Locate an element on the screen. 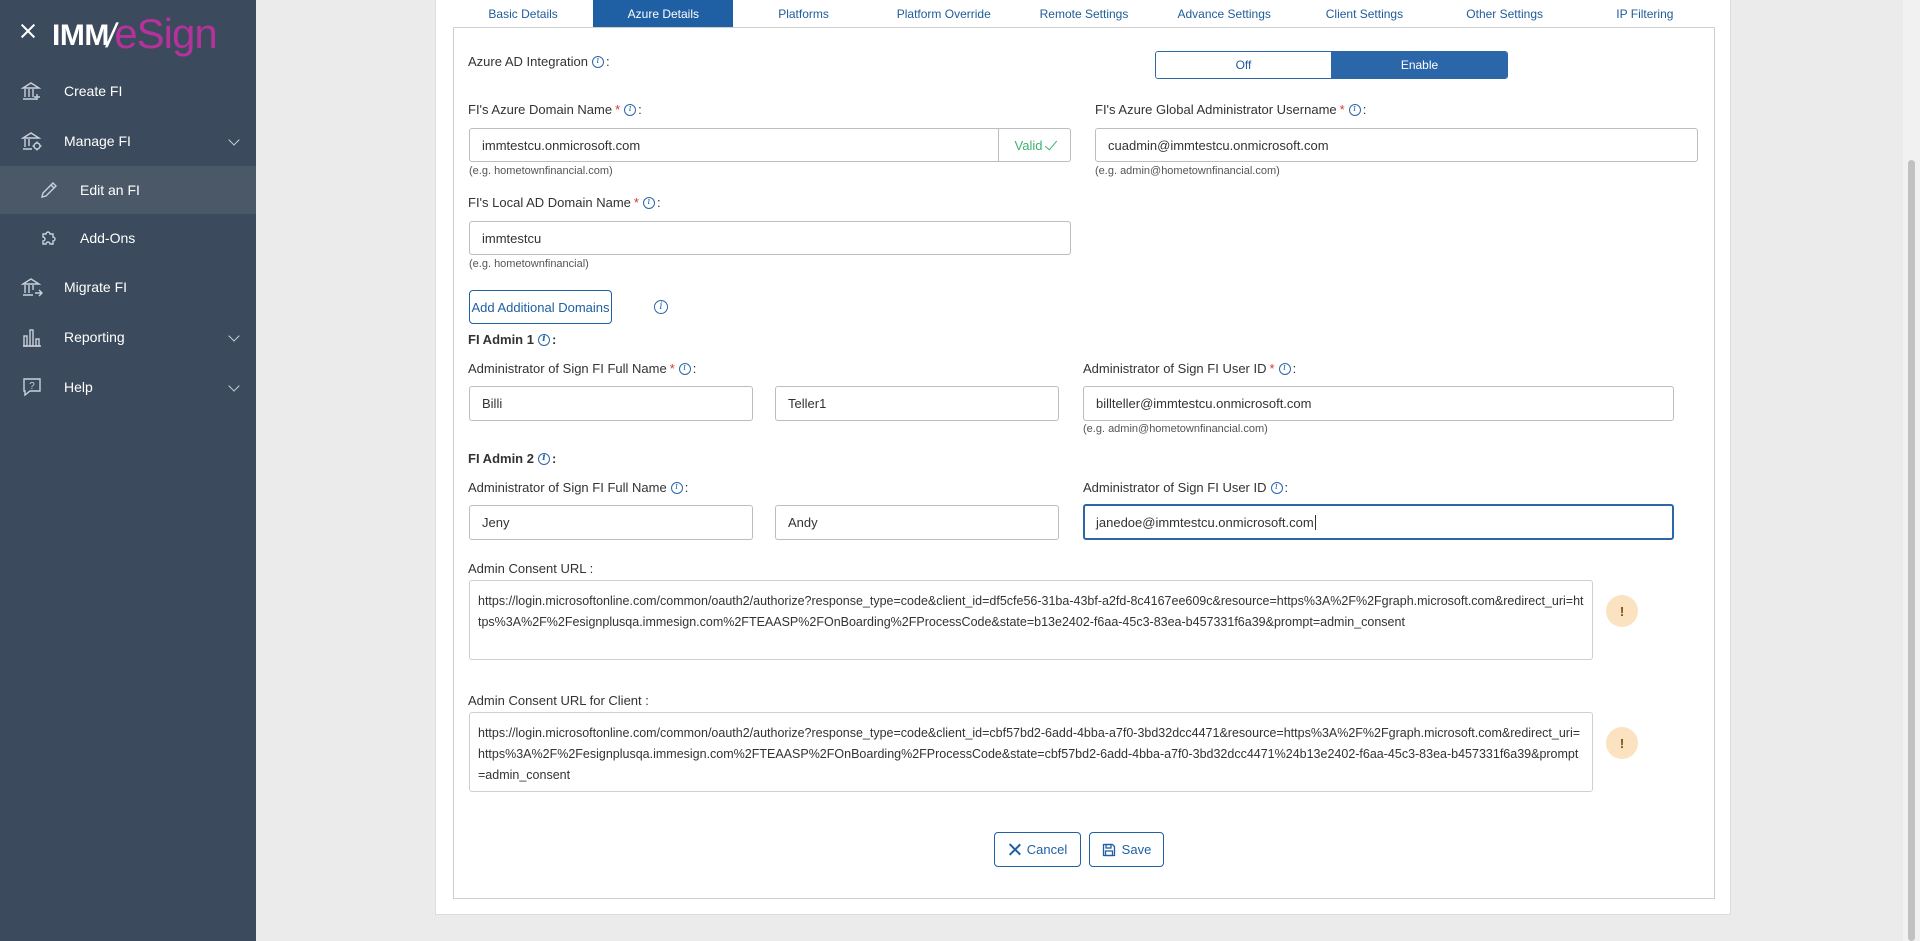  scrollbar is located at coordinates (1911, 470).